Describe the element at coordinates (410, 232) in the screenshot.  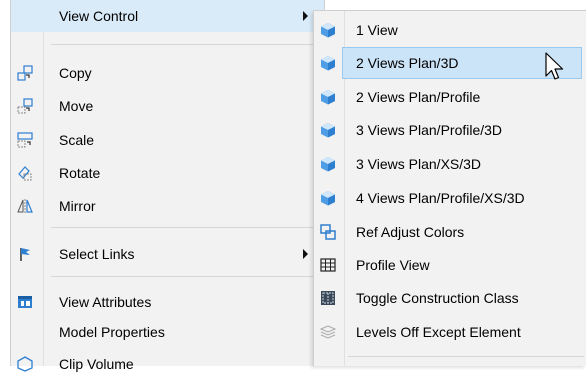
I see `menu-item-label: Ref Adjust Colors` at that location.